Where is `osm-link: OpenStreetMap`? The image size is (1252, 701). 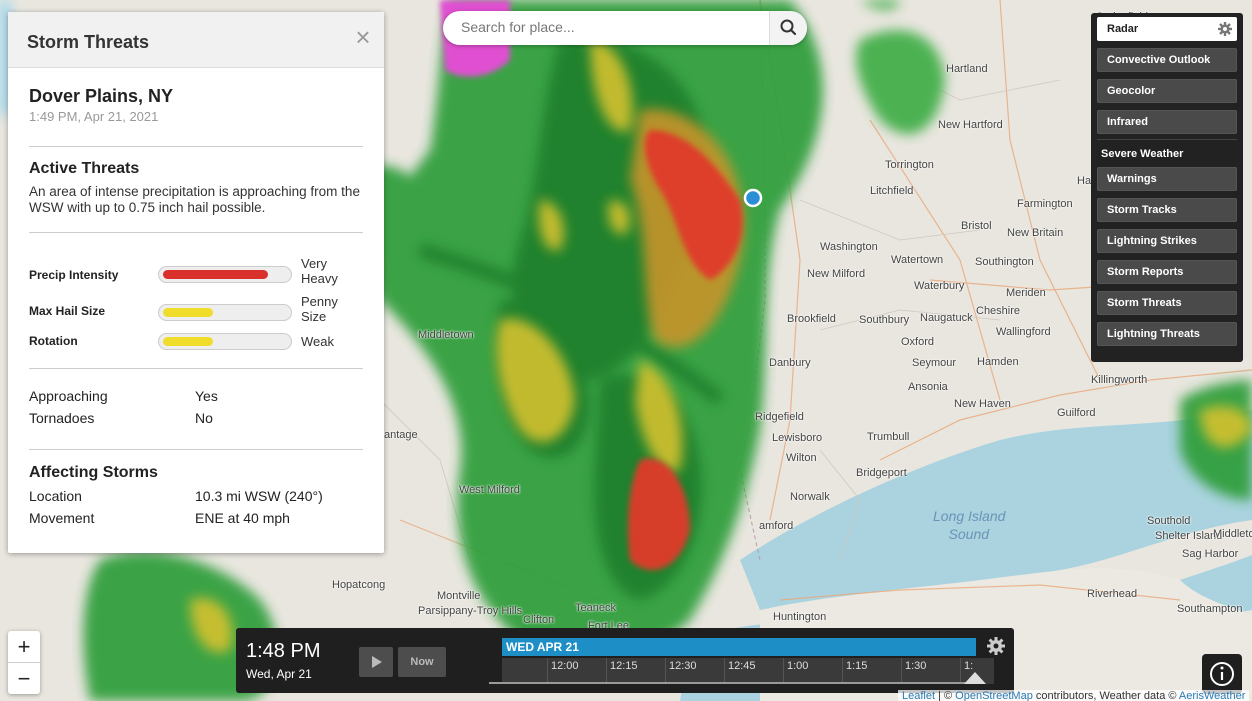
osm-link: OpenStreetMap is located at coordinates (994, 695).